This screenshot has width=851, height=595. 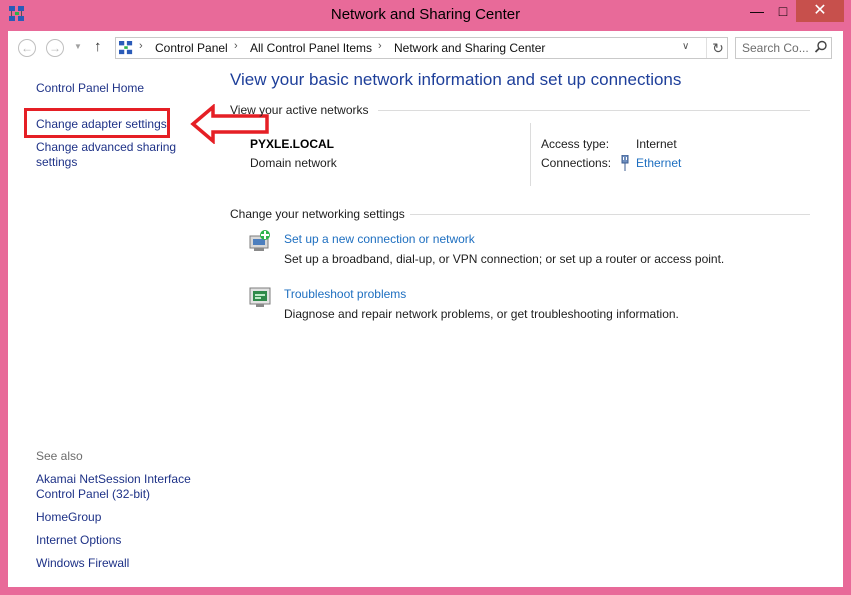 I want to click on see-also-windows-firewall-link: Windows Firewall, so click(x=82, y=563).